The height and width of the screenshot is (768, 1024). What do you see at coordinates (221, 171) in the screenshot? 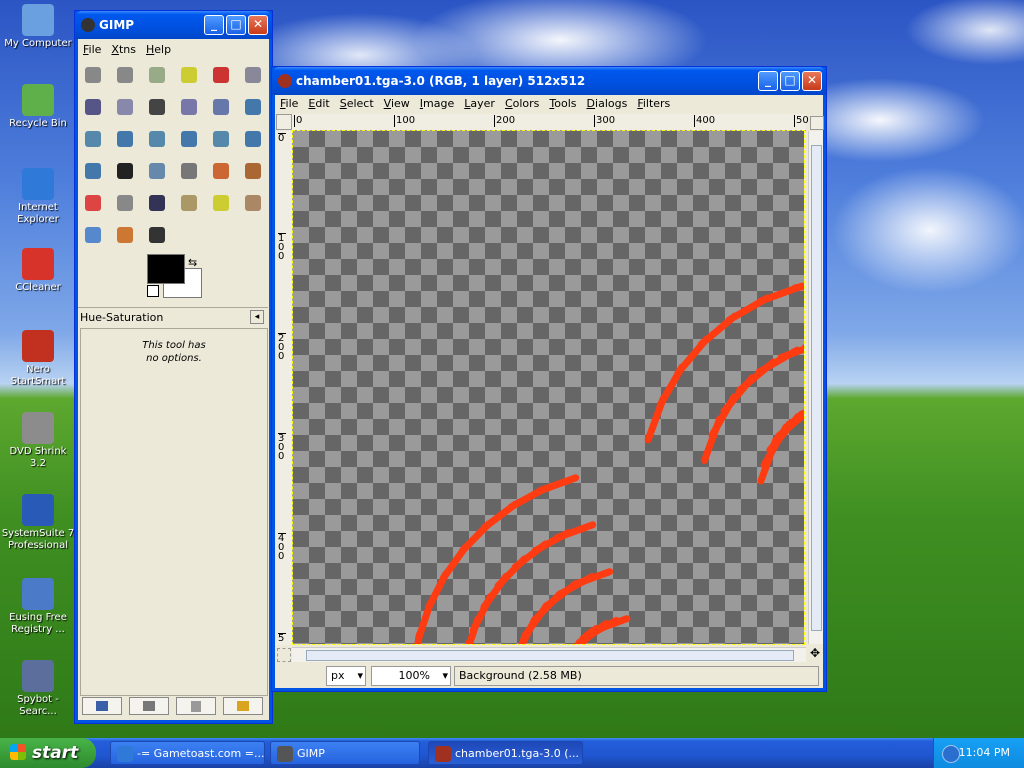
I see `pencil-tool-icon` at bounding box center [221, 171].